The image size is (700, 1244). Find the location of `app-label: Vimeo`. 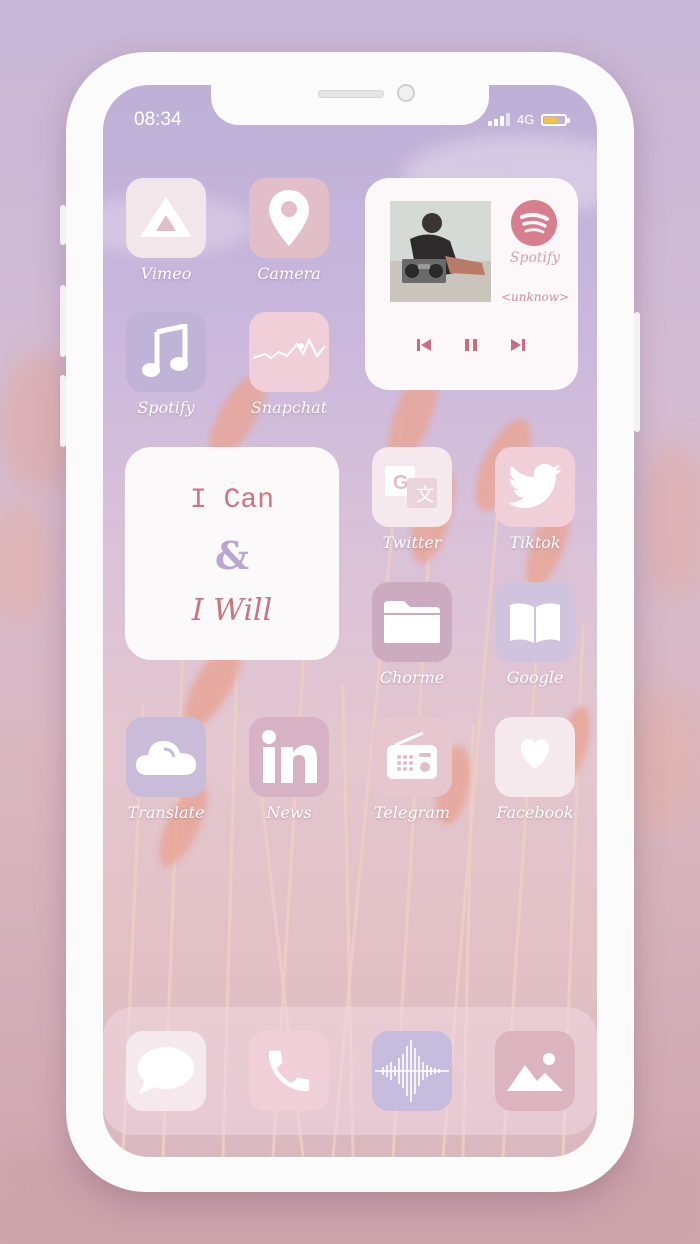

app-label: Vimeo is located at coordinates (166, 273).